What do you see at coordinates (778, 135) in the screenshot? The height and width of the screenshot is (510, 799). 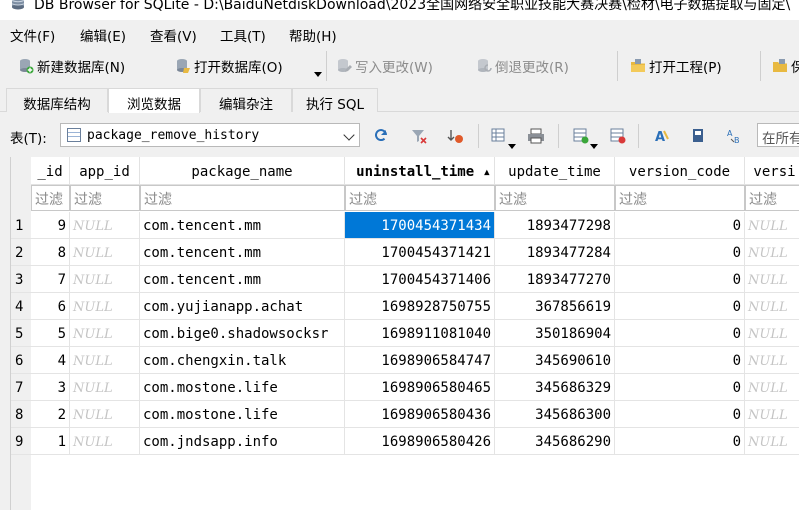 I see `filter-all-input: 在所有` at bounding box center [778, 135].